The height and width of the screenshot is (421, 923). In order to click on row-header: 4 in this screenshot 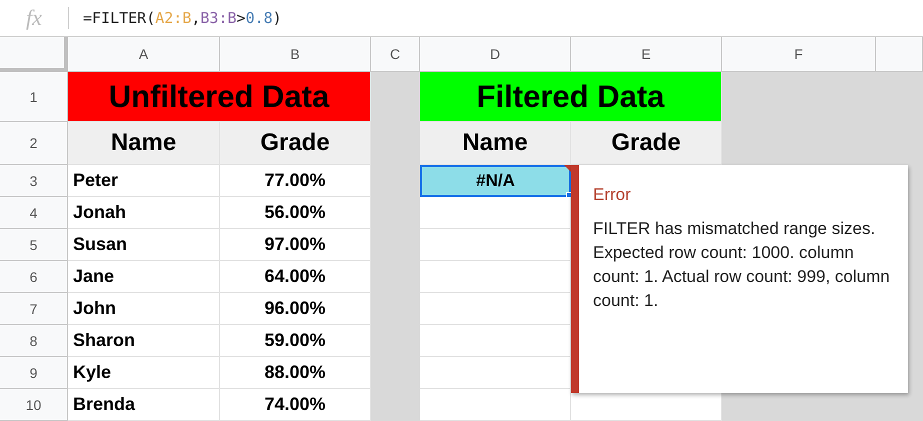, I will do `click(34, 213)`.